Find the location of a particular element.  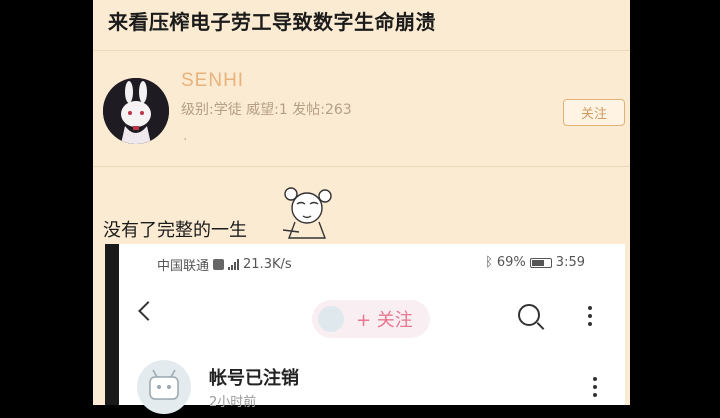

follow-pill-button: + 关注 is located at coordinates (371, 319).